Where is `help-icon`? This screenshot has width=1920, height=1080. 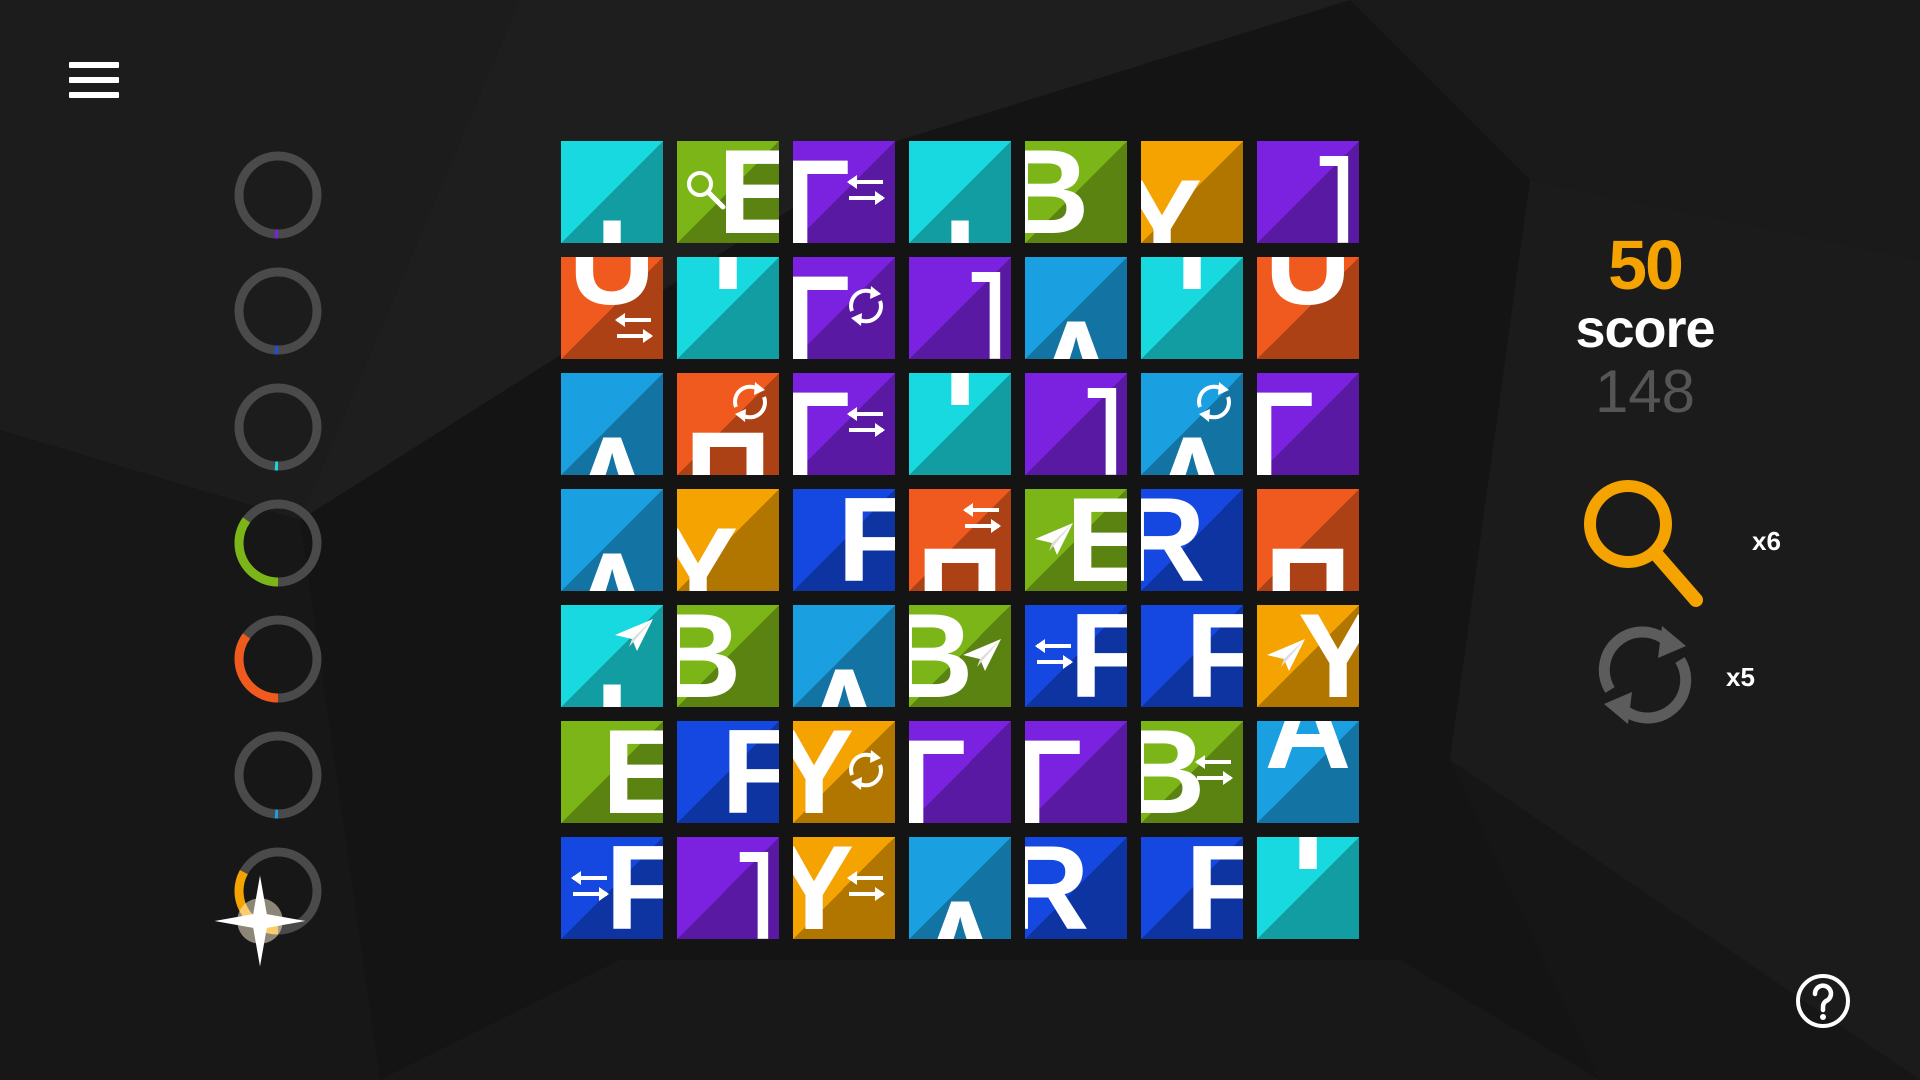 help-icon is located at coordinates (1823, 1001).